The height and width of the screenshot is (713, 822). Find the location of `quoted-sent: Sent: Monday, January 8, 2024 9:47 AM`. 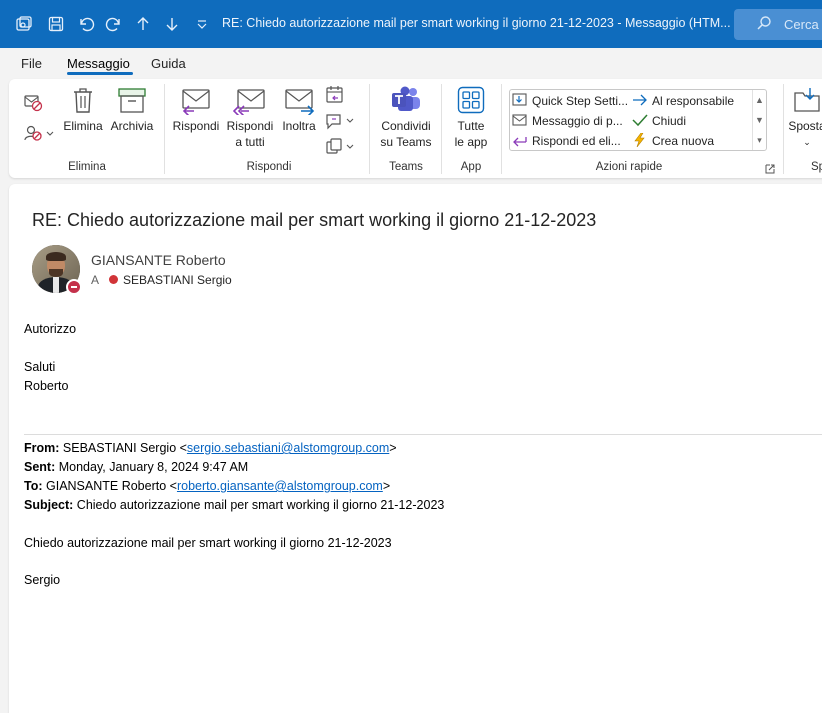

quoted-sent: Sent: Monday, January 8, 2024 9:47 AM is located at coordinates (136, 467).